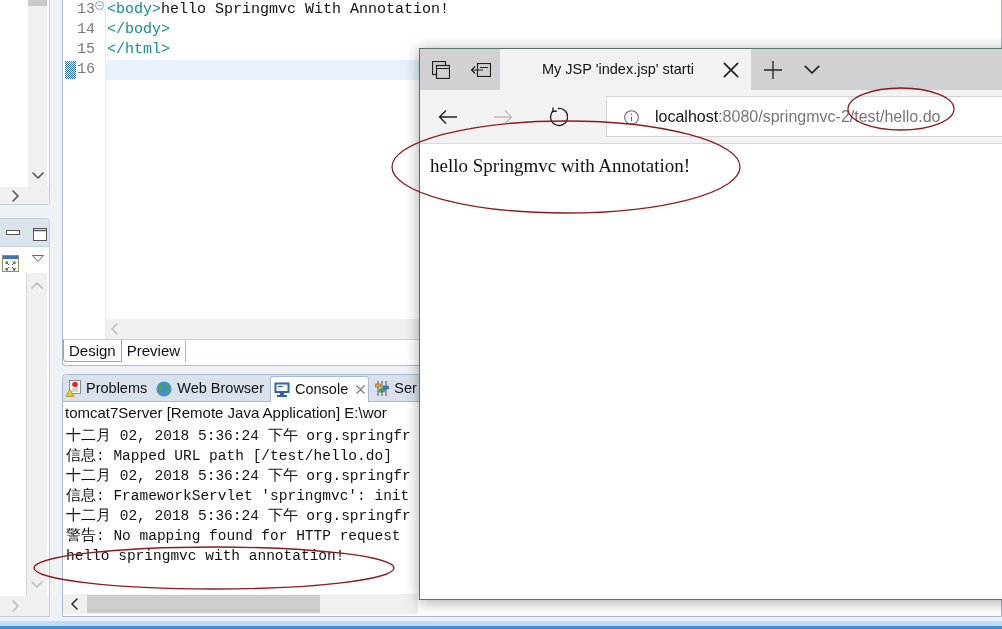 The width and height of the screenshot is (1002, 629). Describe the element at coordinates (238, 496) in the screenshot. I see `console-line: 信息: FrameworkServlet 'springmvc': init` at that location.